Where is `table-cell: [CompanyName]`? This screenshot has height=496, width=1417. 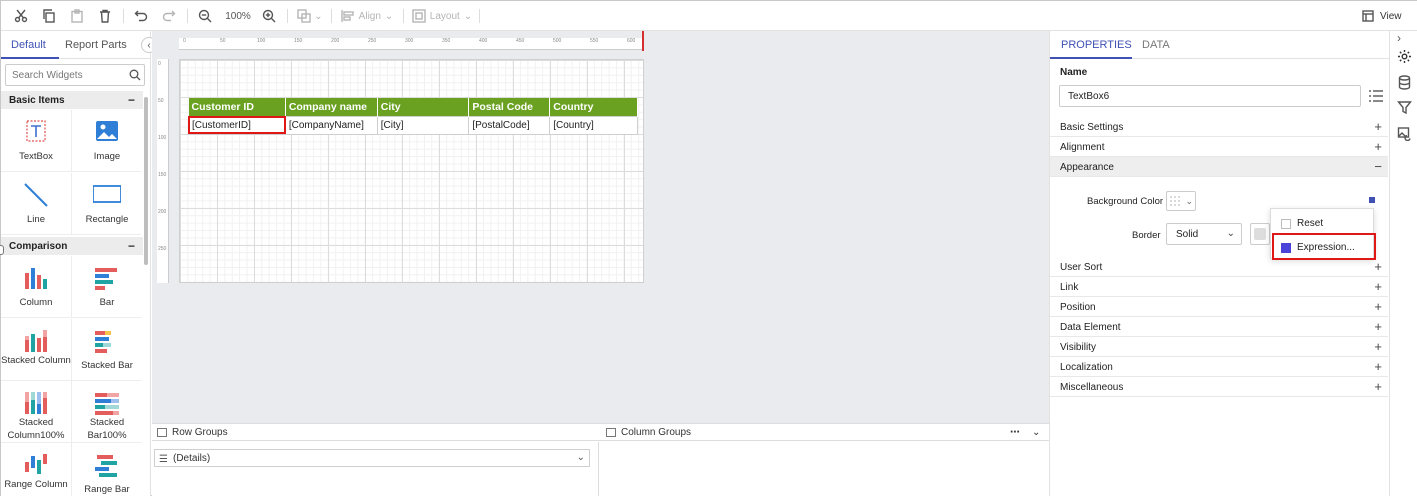 table-cell: [CompanyName] is located at coordinates (331, 125).